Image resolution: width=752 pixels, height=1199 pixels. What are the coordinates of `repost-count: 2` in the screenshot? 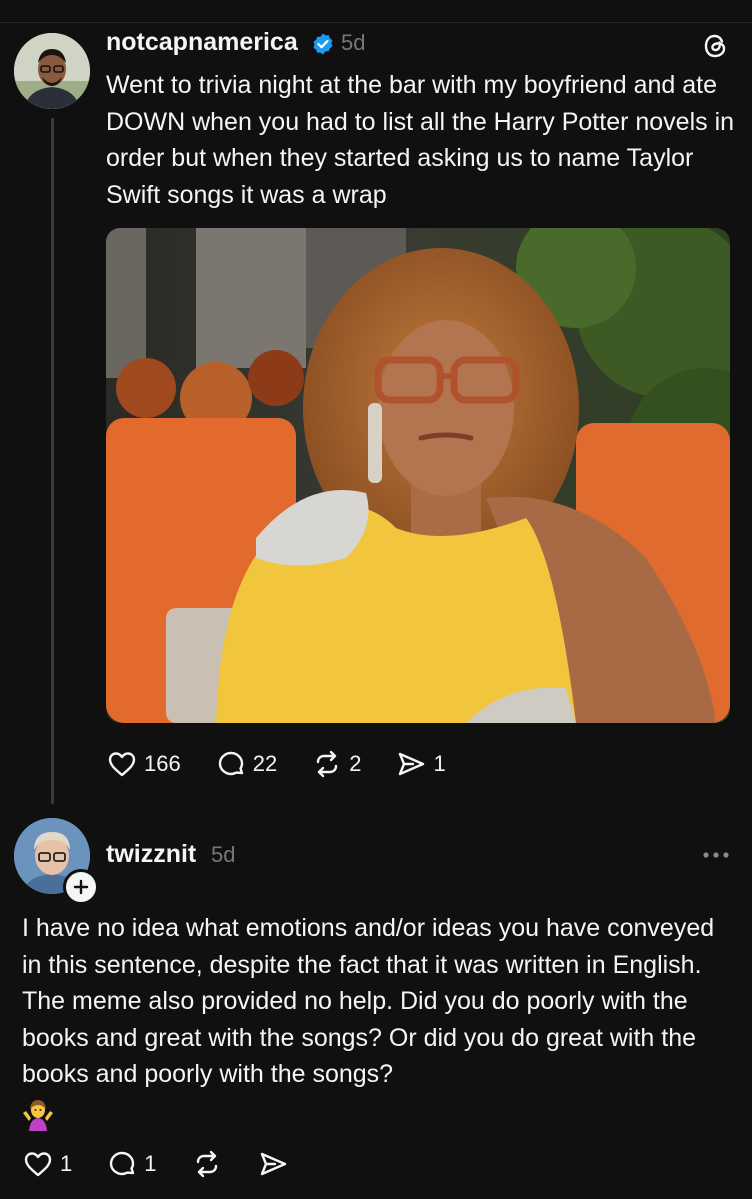 It's located at (355, 763).